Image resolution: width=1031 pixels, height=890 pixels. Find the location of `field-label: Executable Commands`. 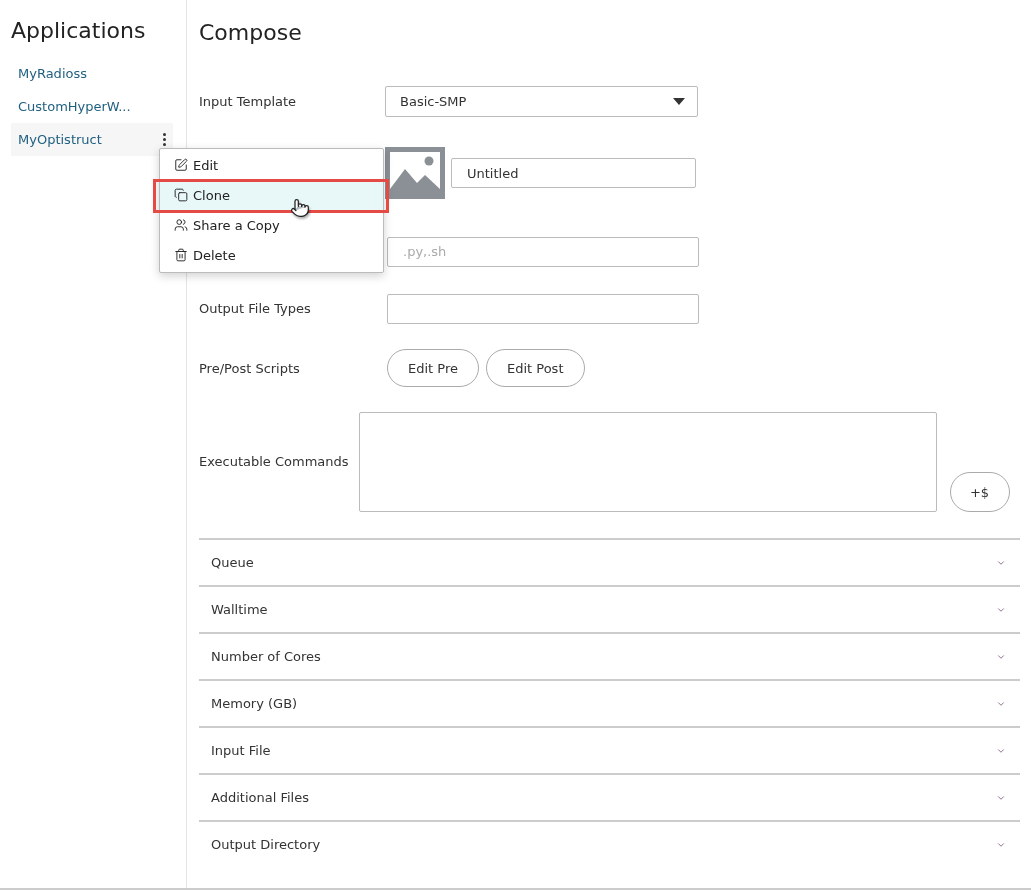

field-label: Executable Commands is located at coordinates (274, 461).